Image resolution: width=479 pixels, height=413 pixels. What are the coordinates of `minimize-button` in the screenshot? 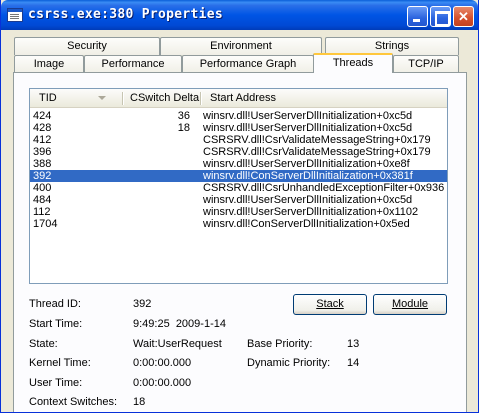 It's located at (417, 16).